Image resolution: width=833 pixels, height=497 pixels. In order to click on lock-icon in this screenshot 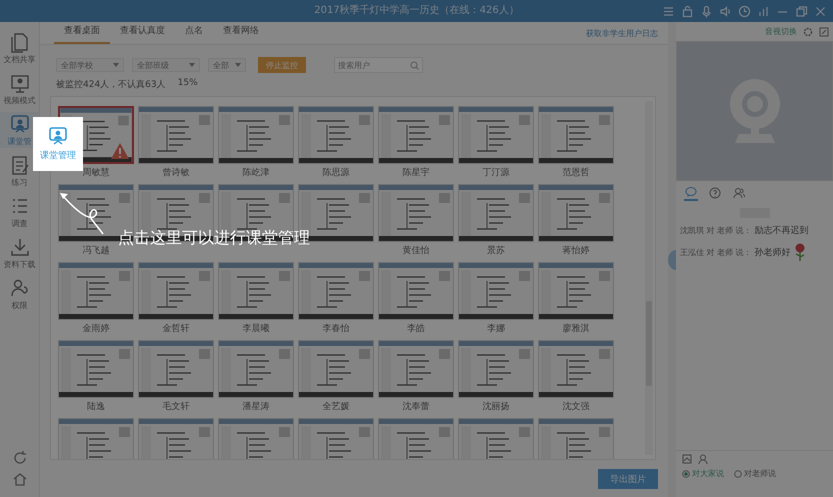, I will do `click(687, 11)`.